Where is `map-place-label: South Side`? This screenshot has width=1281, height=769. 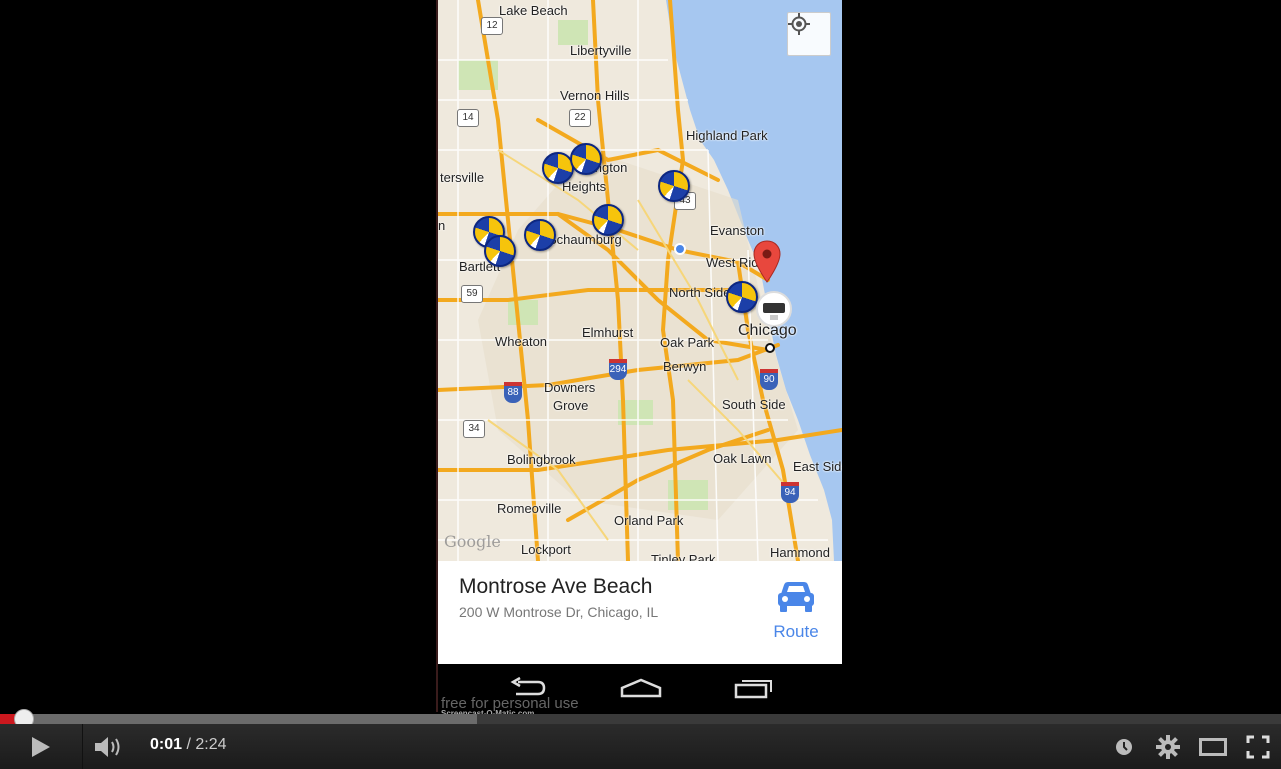
map-place-label: South Side is located at coordinates (754, 404).